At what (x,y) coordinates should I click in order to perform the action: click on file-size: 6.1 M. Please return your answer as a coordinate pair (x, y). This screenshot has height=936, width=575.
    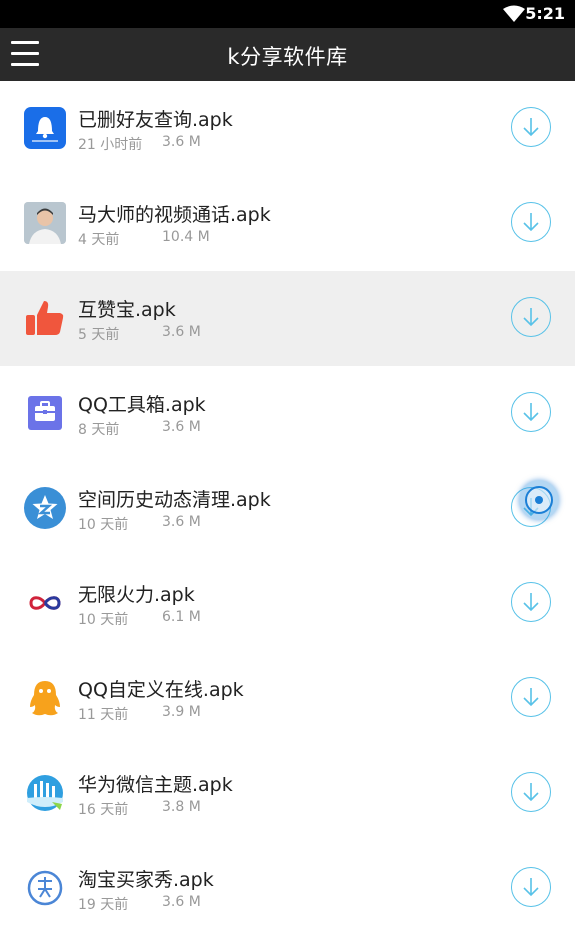
    Looking at the image, I should click on (181, 617).